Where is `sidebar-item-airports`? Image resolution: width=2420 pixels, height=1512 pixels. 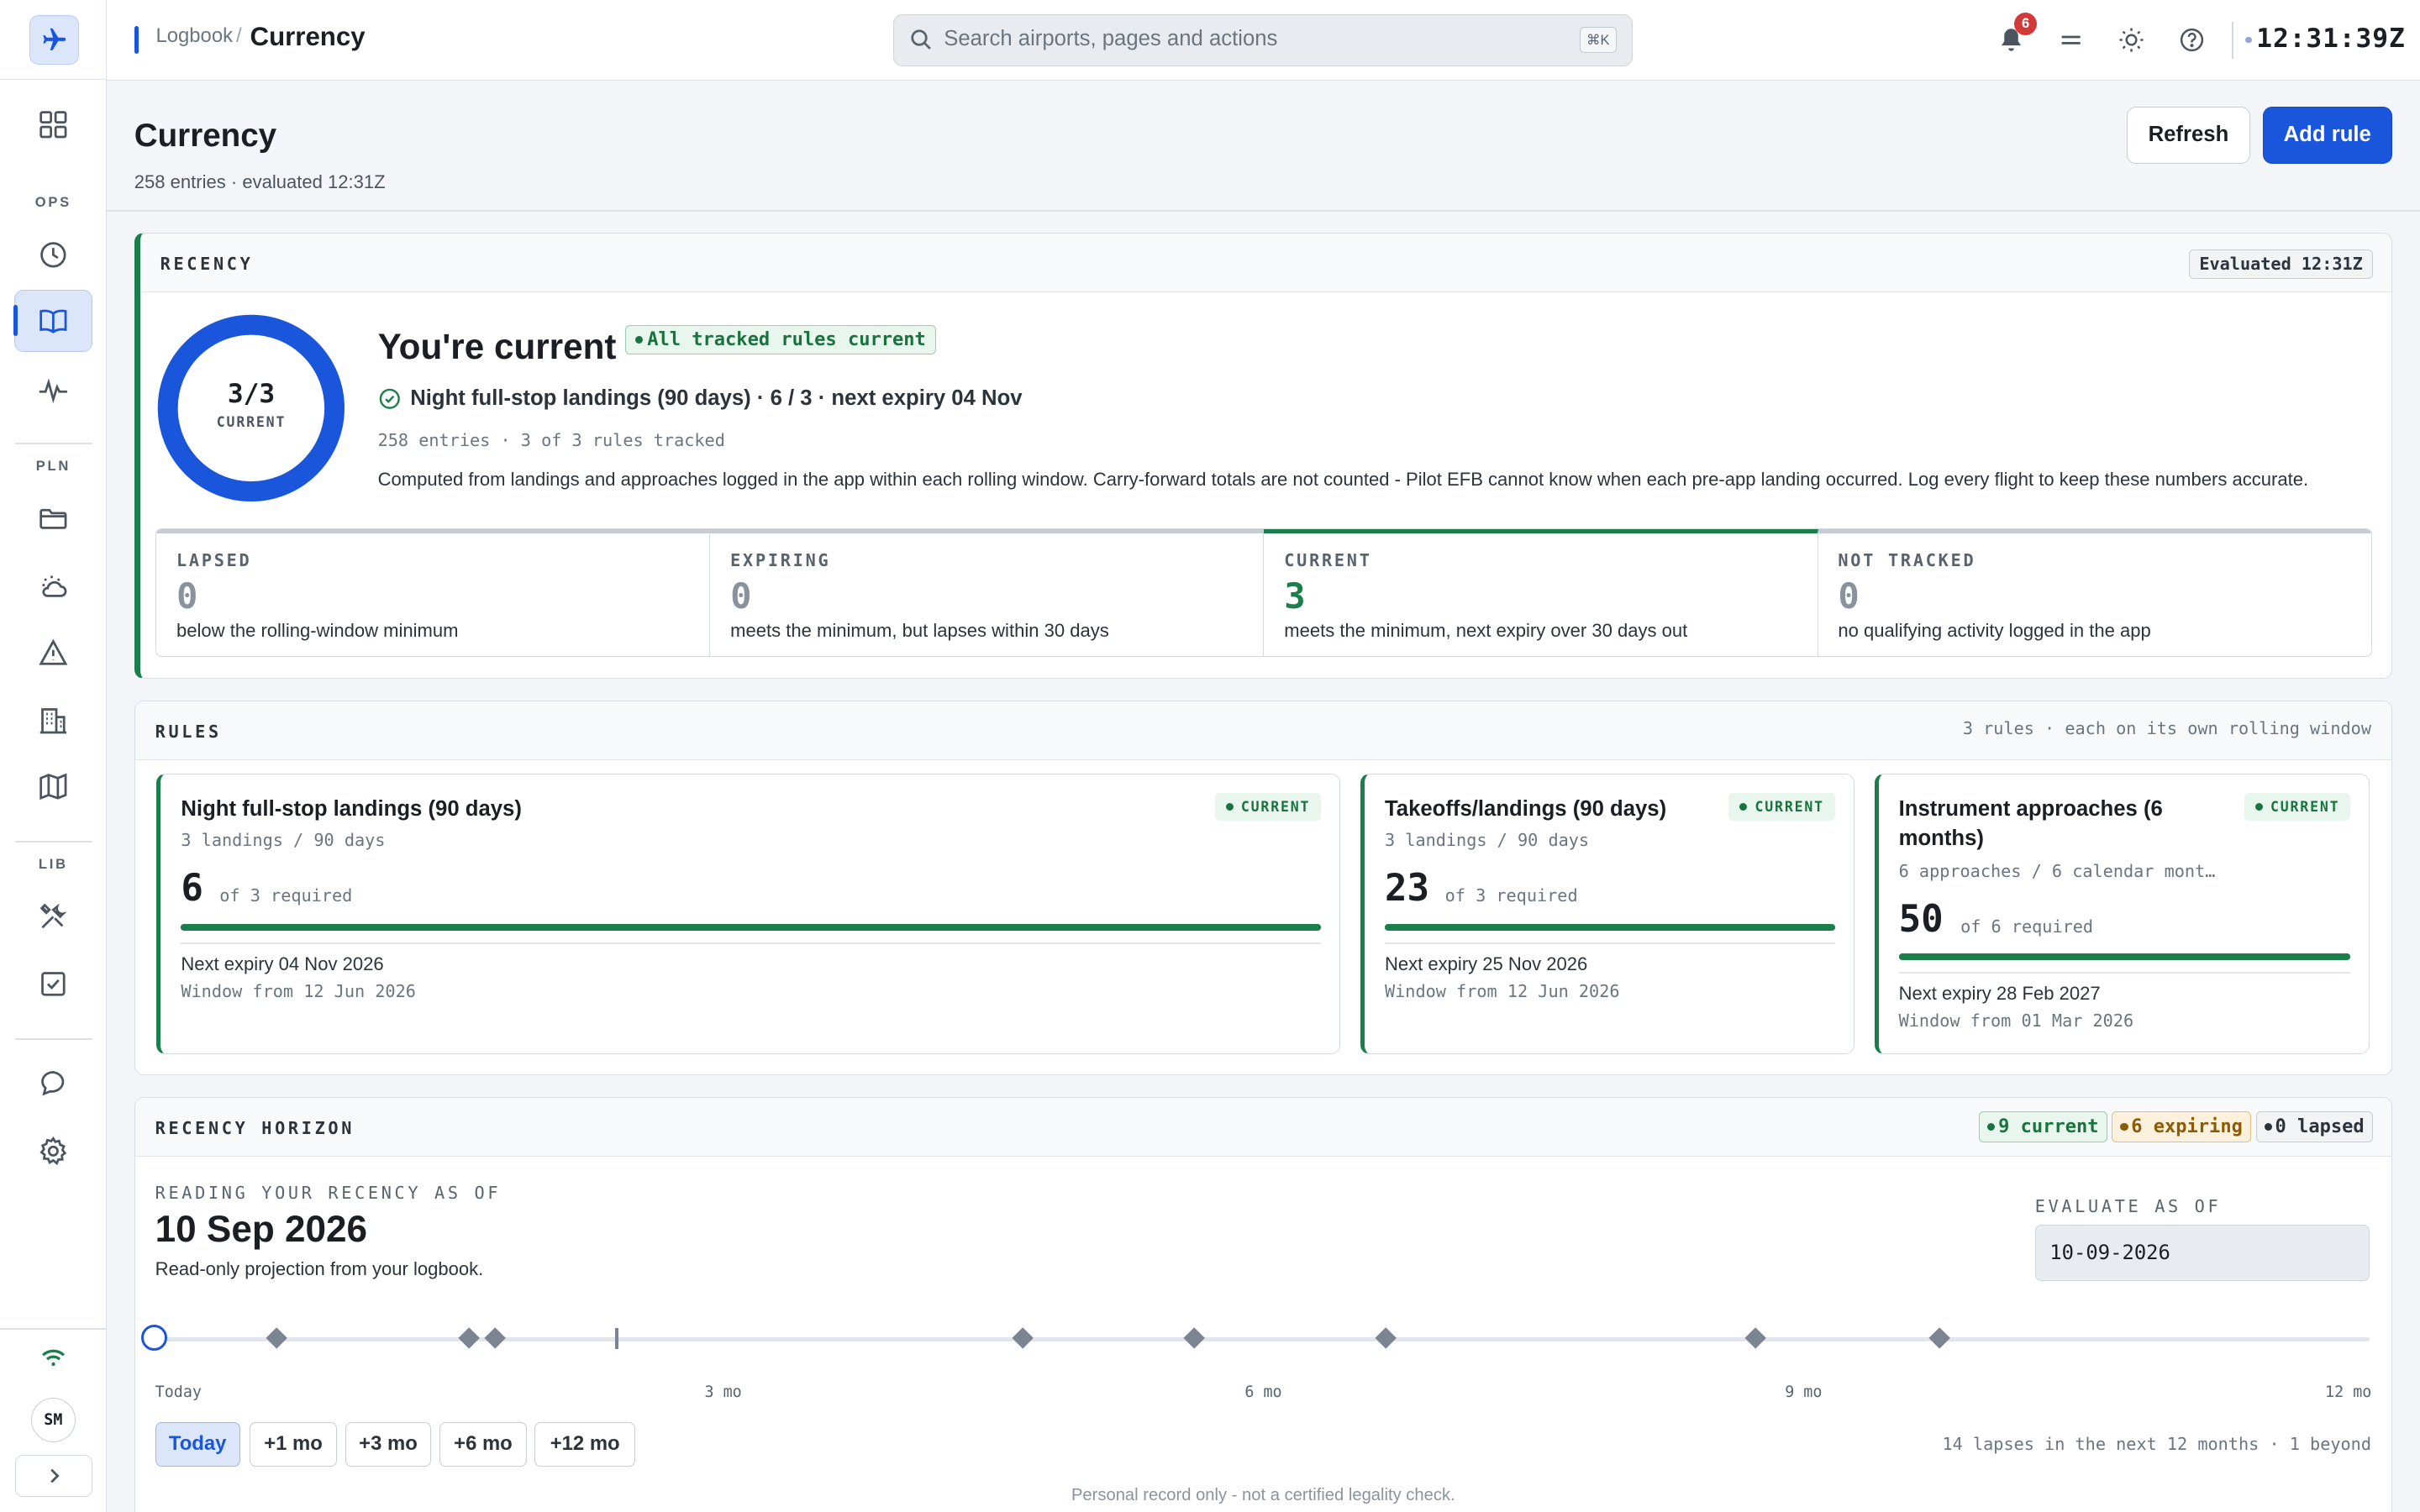
sidebar-item-airports is located at coordinates (53, 720).